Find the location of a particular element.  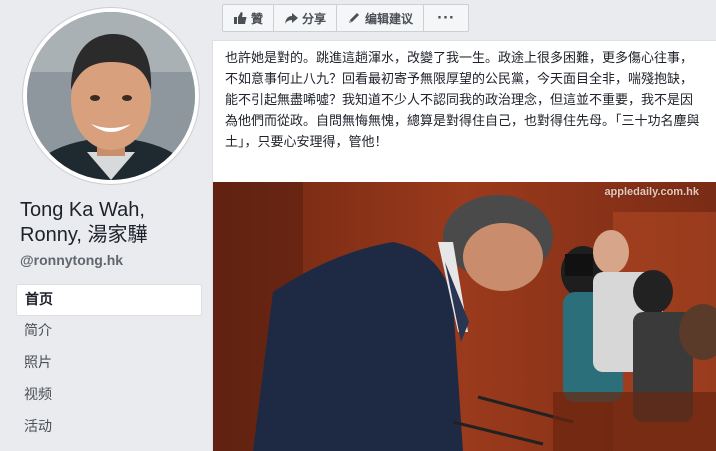

suggest-edits-button: 编辑建议 is located at coordinates (381, 18).